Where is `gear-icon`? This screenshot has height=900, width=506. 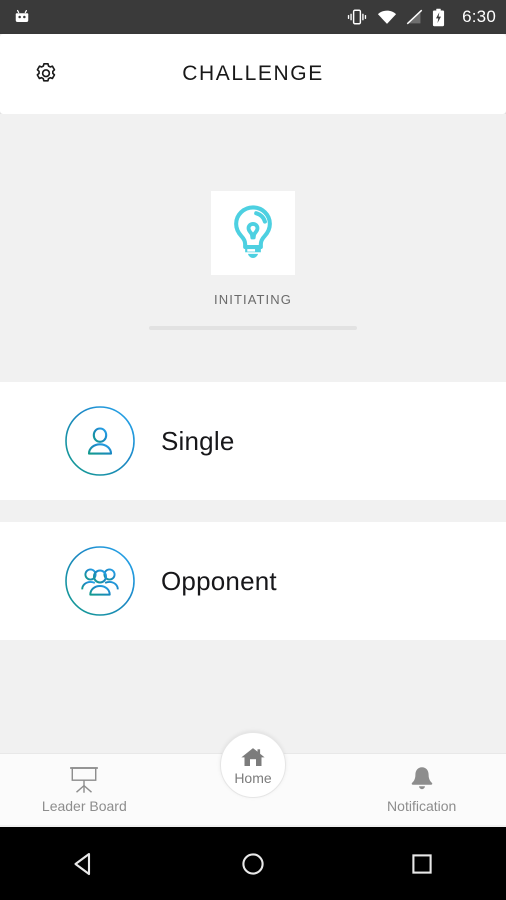 gear-icon is located at coordinates (46, 72).